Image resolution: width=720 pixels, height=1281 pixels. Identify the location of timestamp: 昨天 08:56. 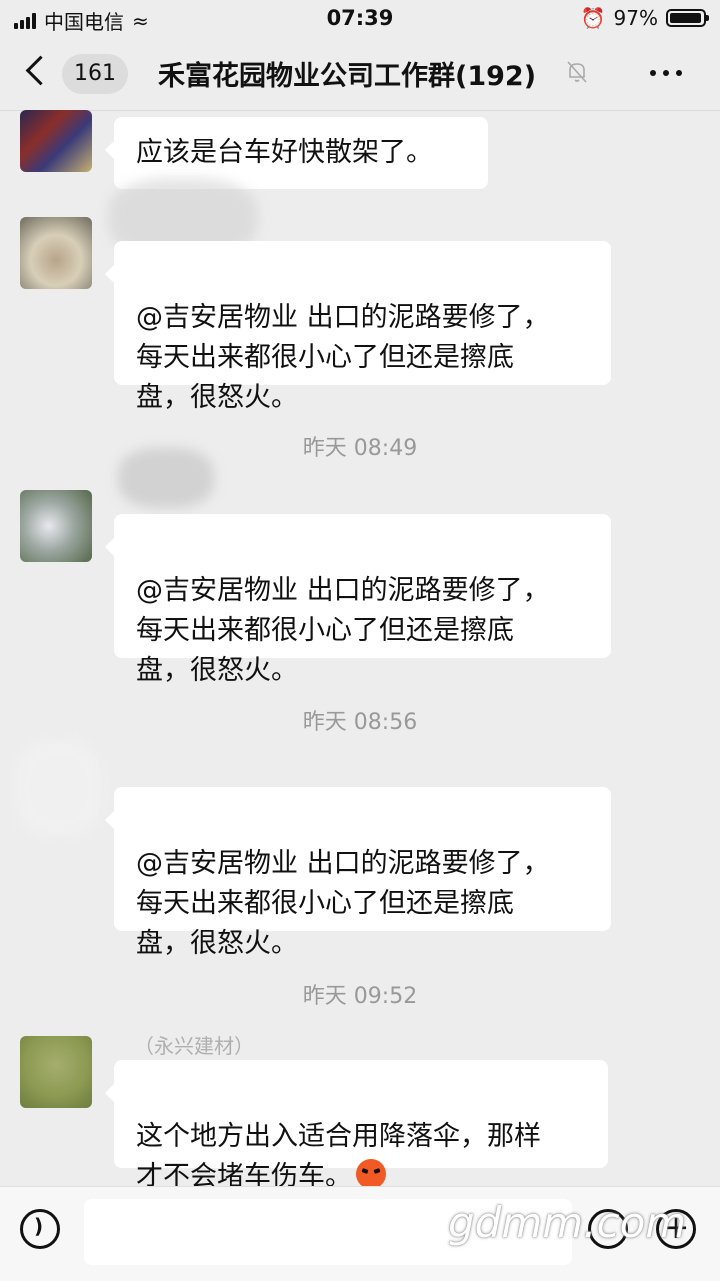
(360, 722).